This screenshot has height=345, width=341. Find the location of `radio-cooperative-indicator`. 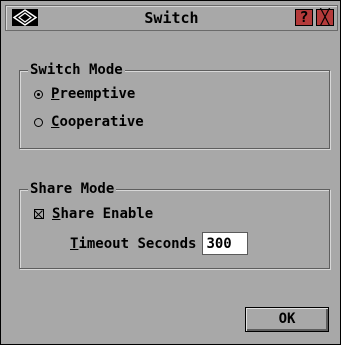

radio-cooperative-indicator is located at coordinates (38, 122).